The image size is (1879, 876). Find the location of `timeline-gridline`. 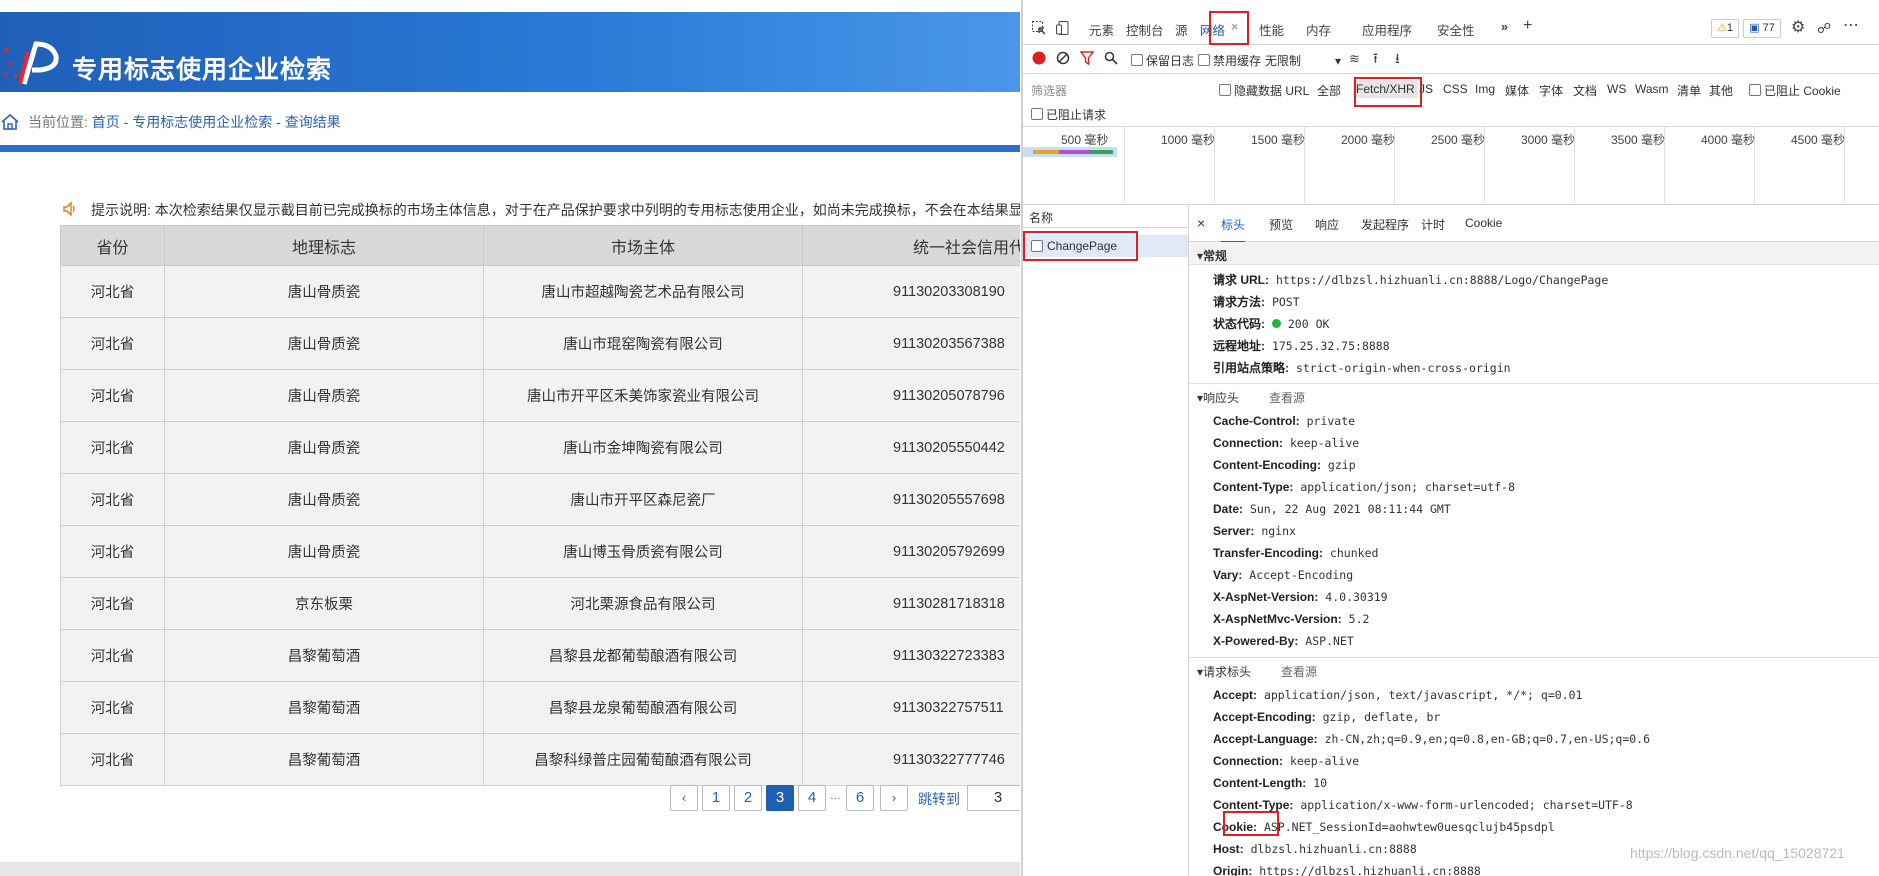

timeline-gridline is located at coordinates (1124, 165).